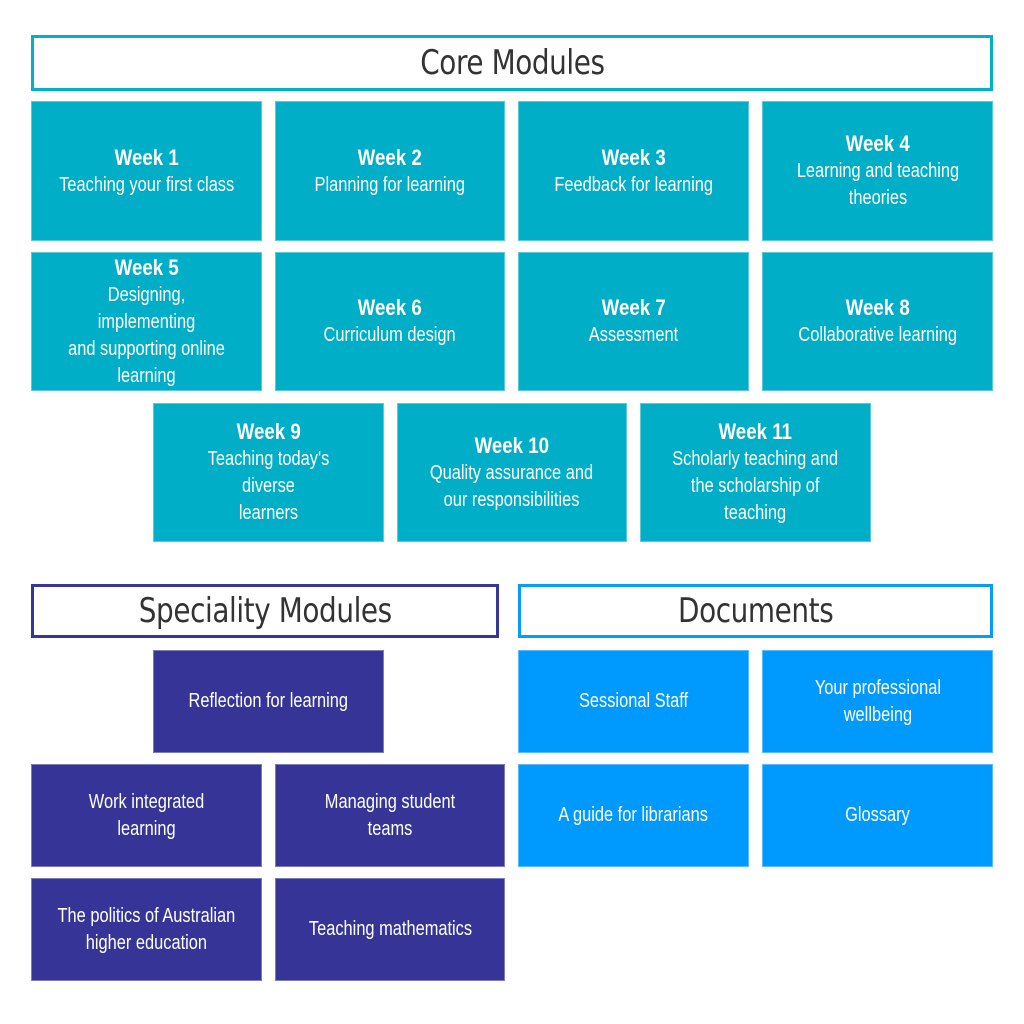 Image resolution: width=1024 pixels, height=1024 pixels. I want to click on module-title: Work integrated learning, so click(146, 815).